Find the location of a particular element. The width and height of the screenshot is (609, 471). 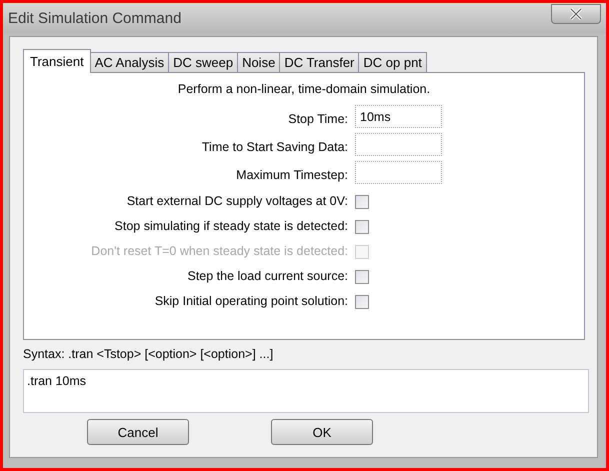

close-button is located at coordinates (576, 14).